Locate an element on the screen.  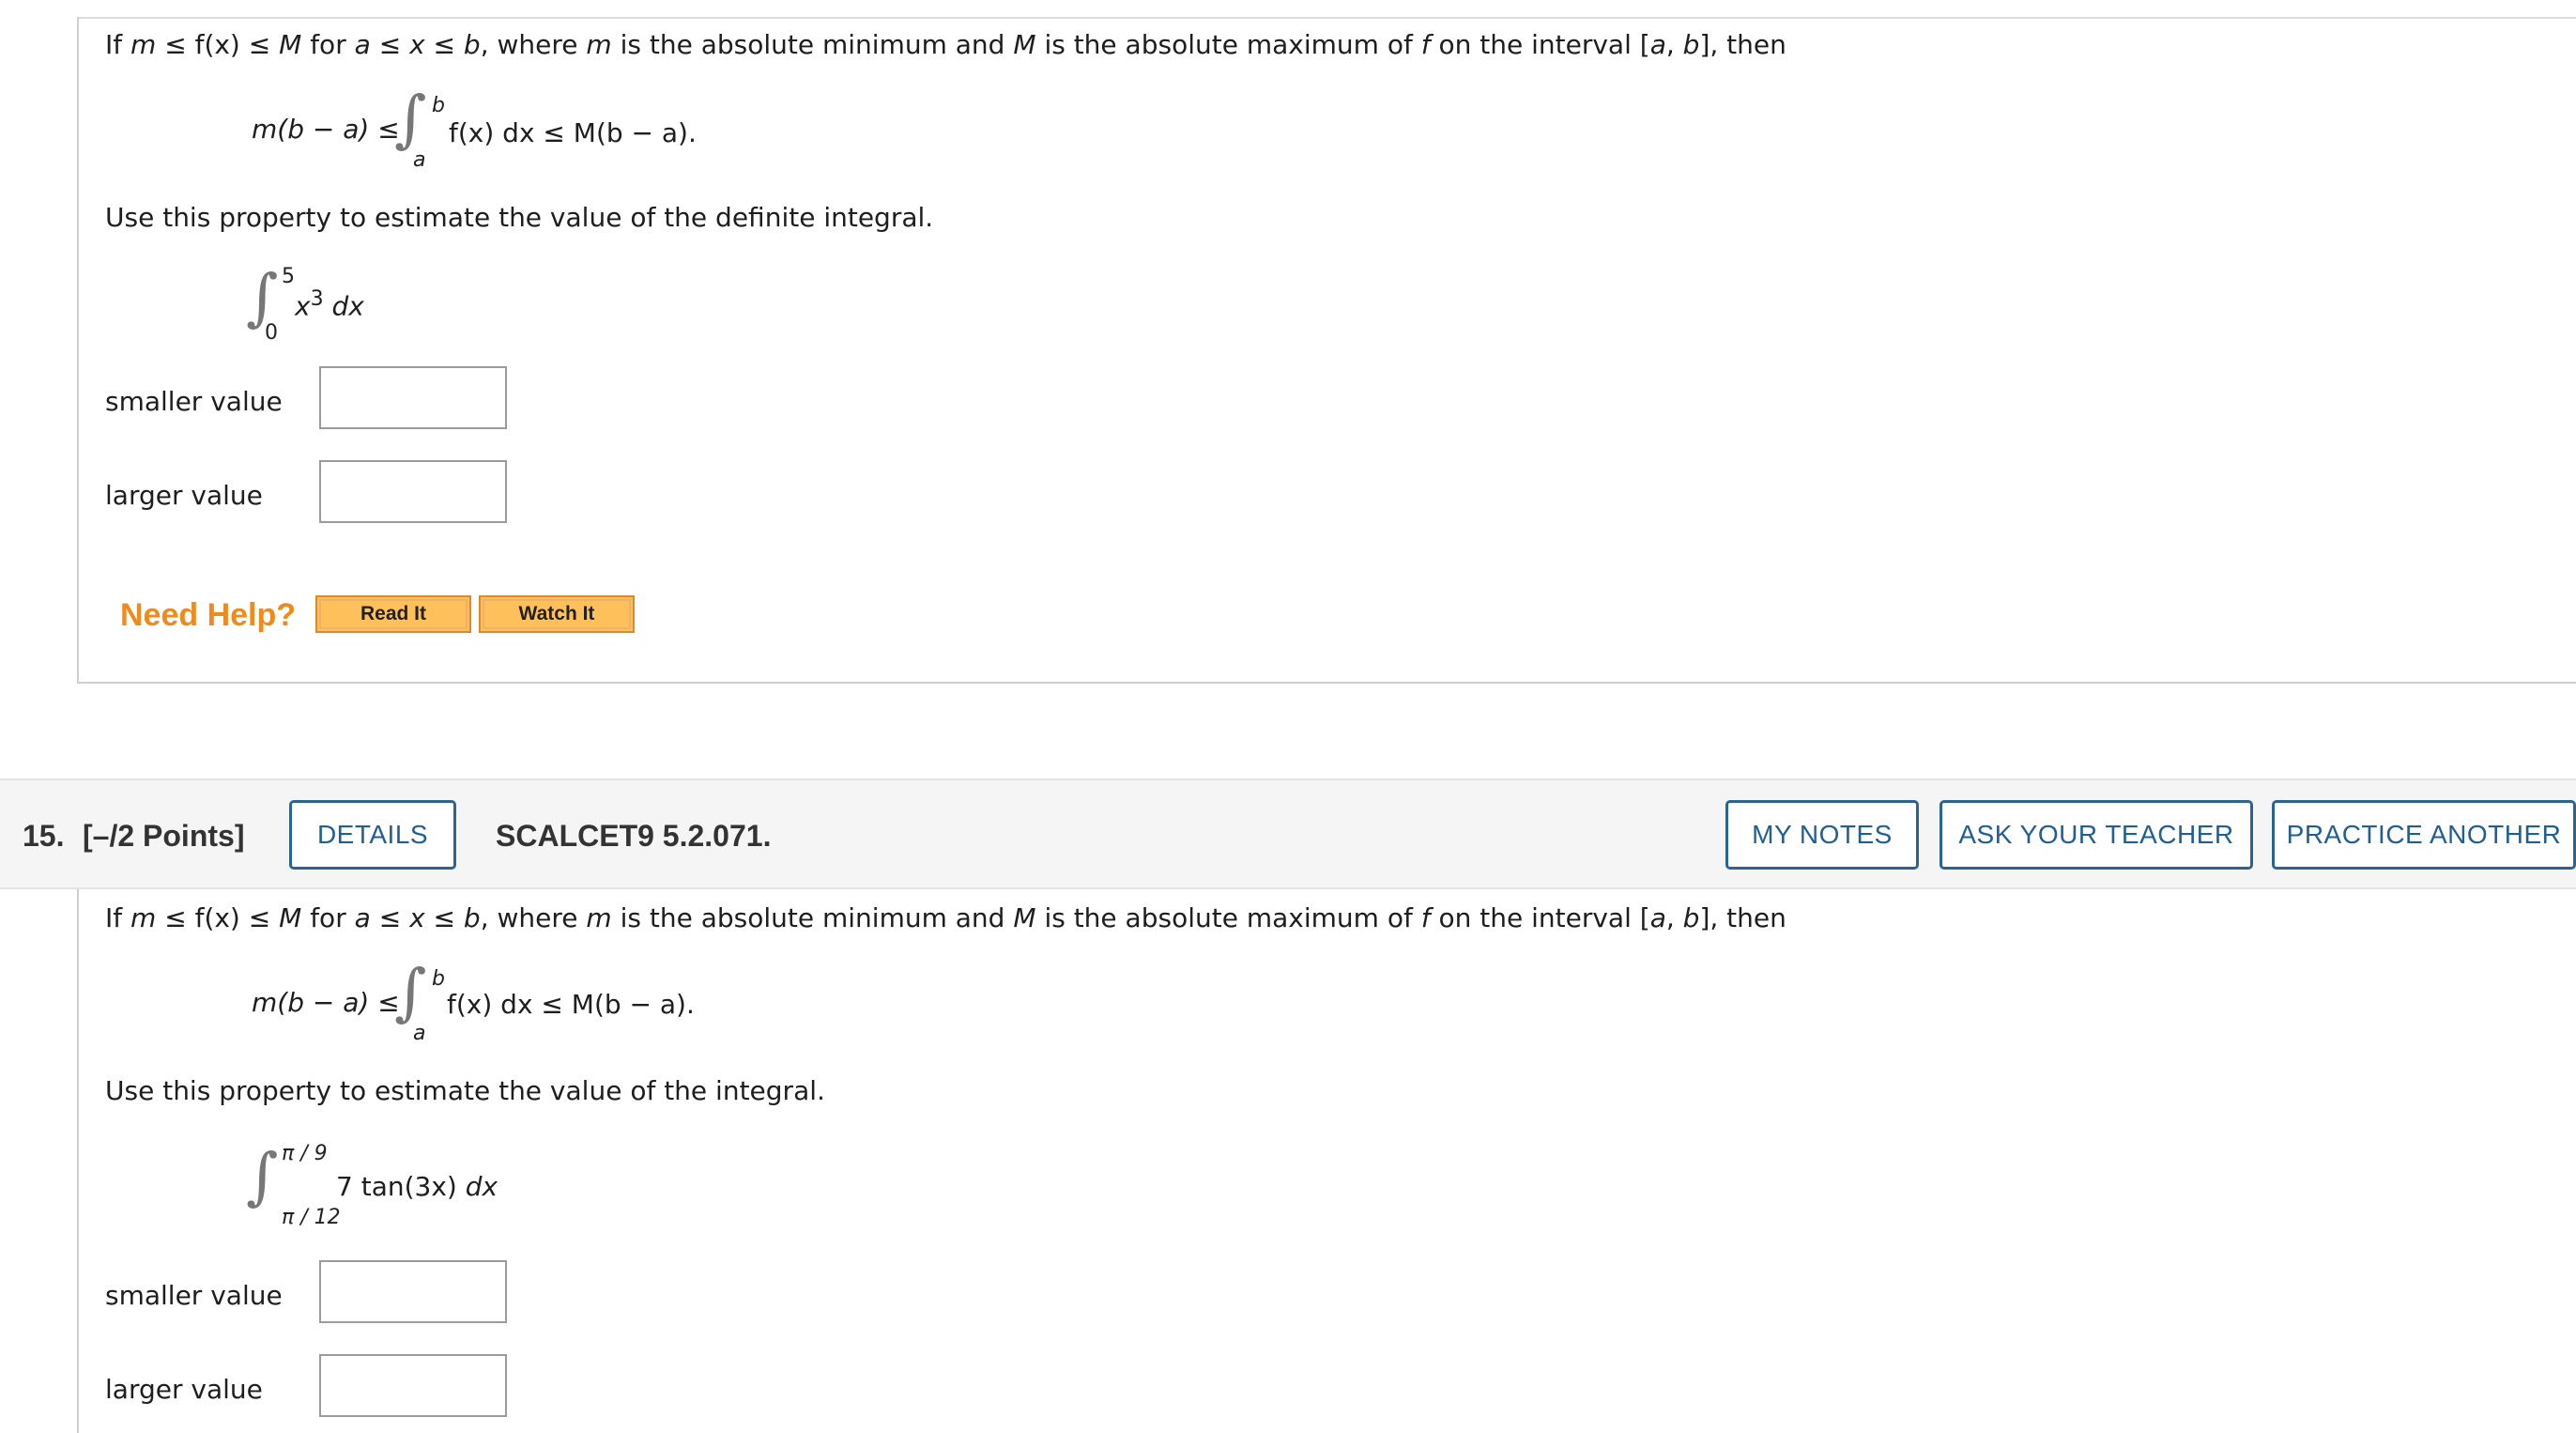
q14-integral-sign: ∫ is located at coordinates (411, 119).